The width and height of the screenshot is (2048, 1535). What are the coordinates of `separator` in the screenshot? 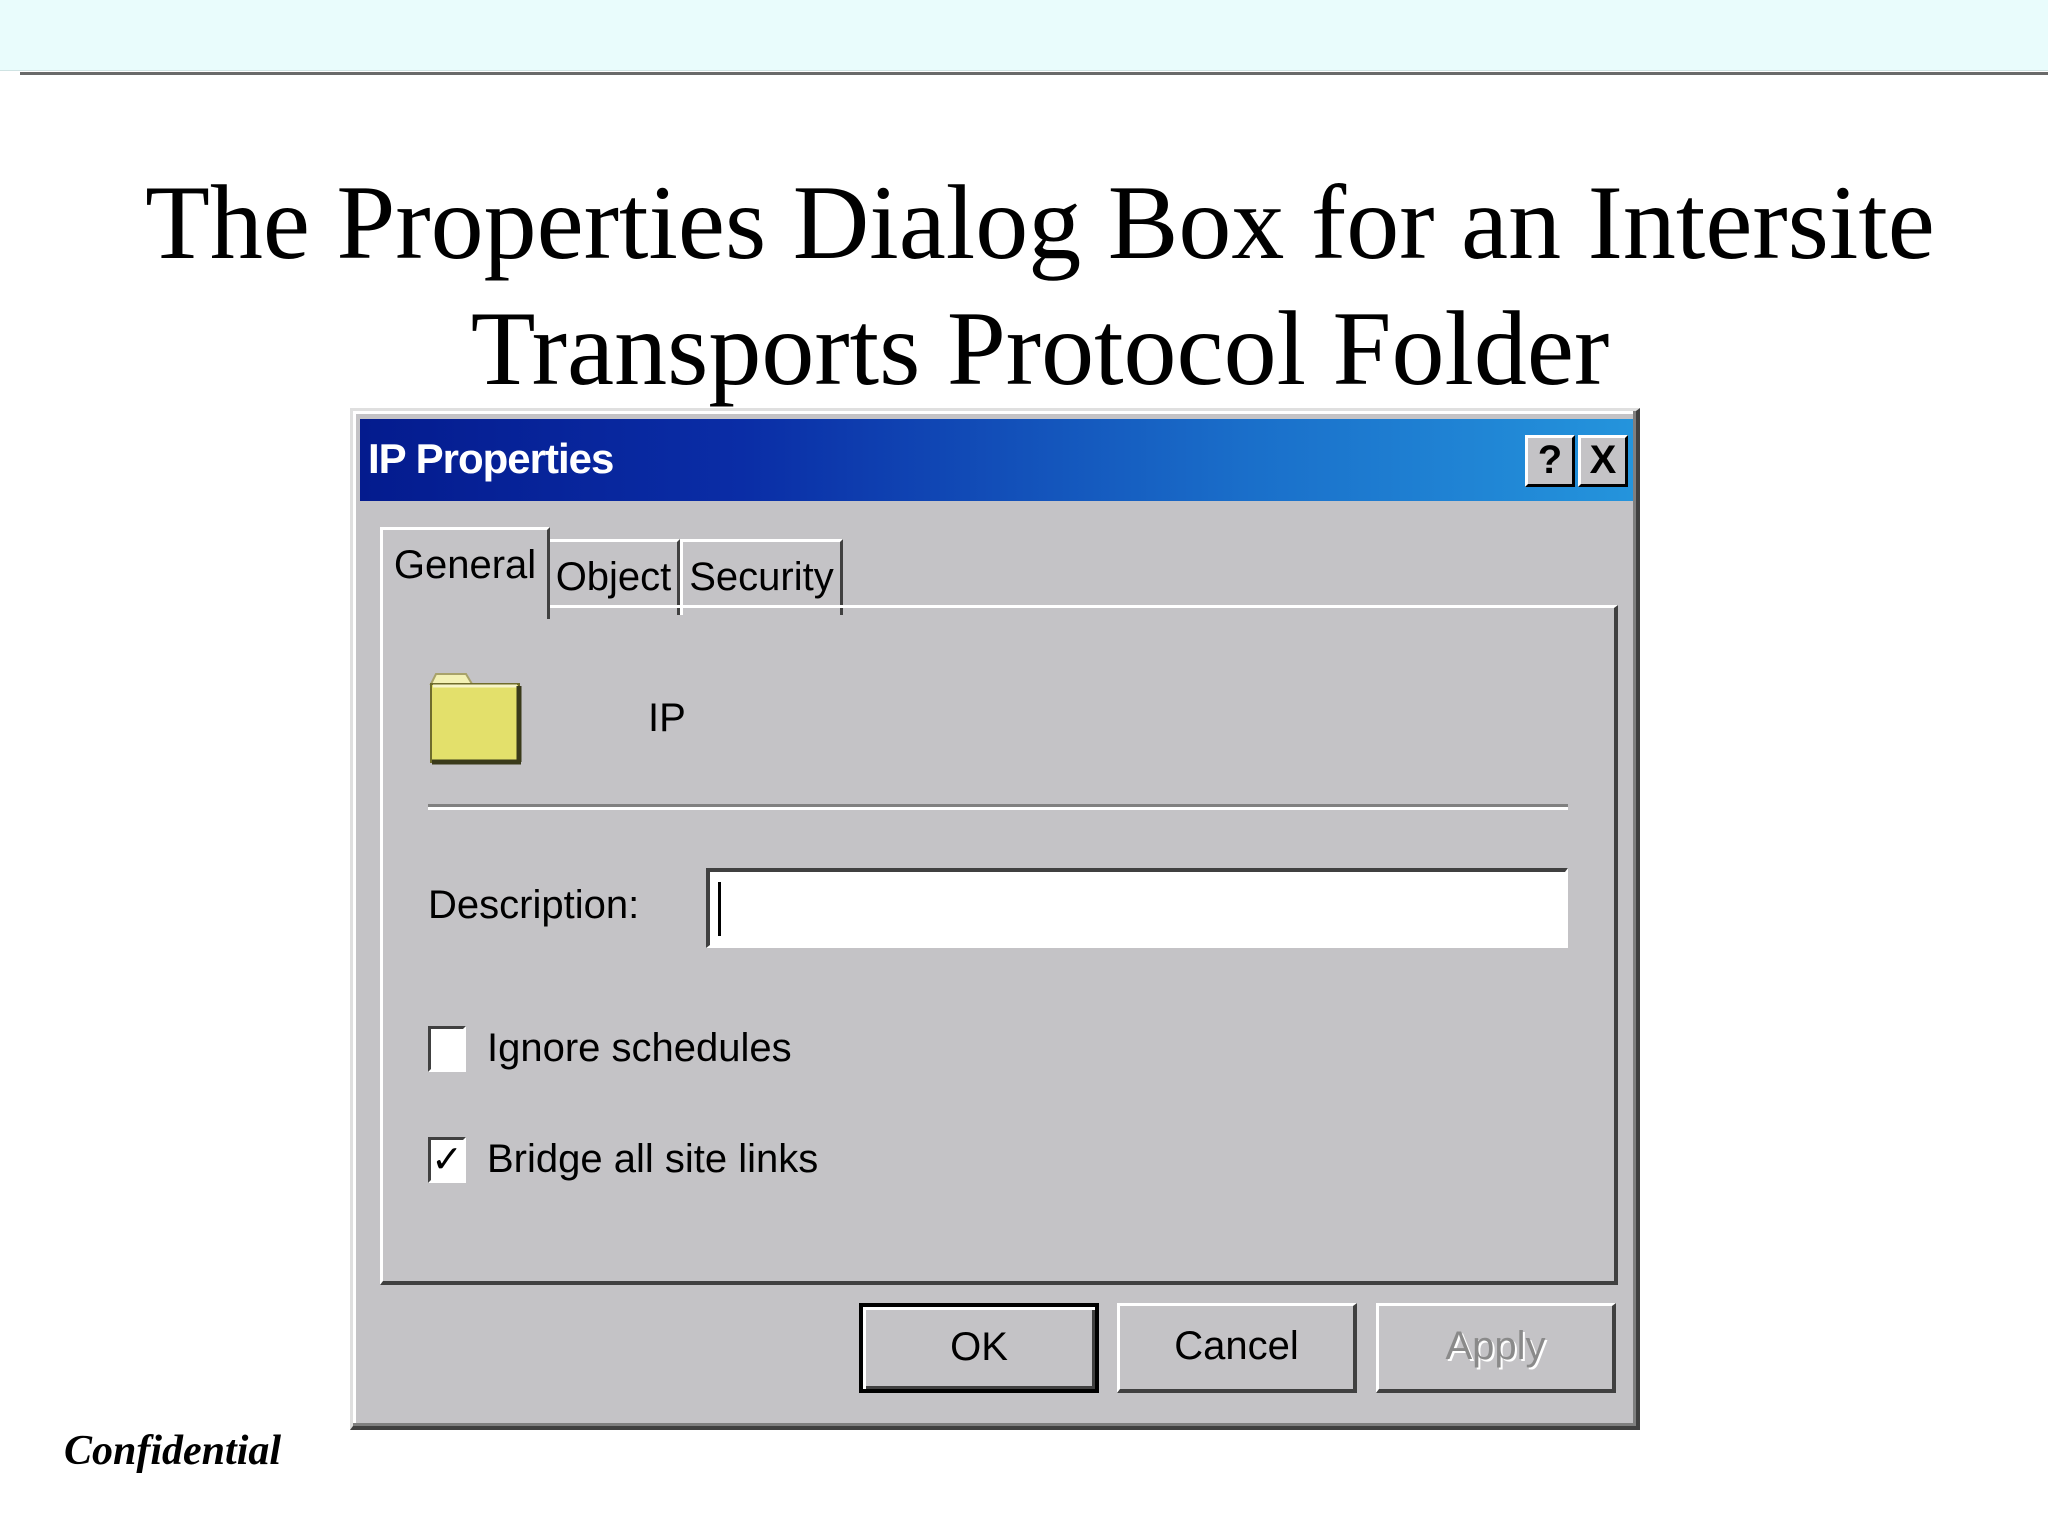 It's located at (998, 807).